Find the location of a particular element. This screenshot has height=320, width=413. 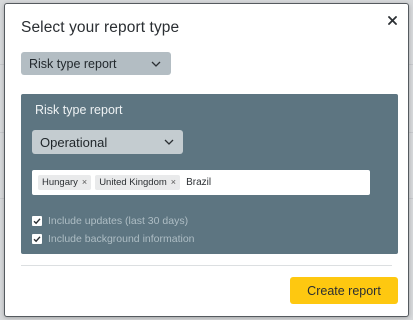

risk-category-value: Operational is located at coordinates (74, 142).